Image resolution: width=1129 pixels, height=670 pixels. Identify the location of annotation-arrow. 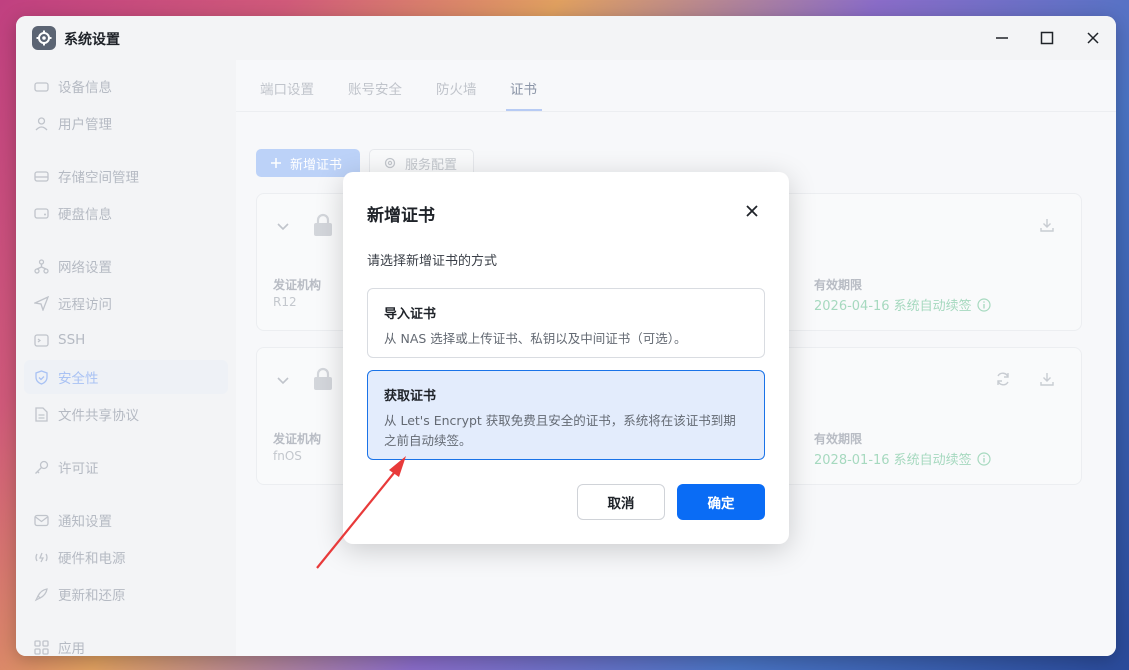
(361, 512).